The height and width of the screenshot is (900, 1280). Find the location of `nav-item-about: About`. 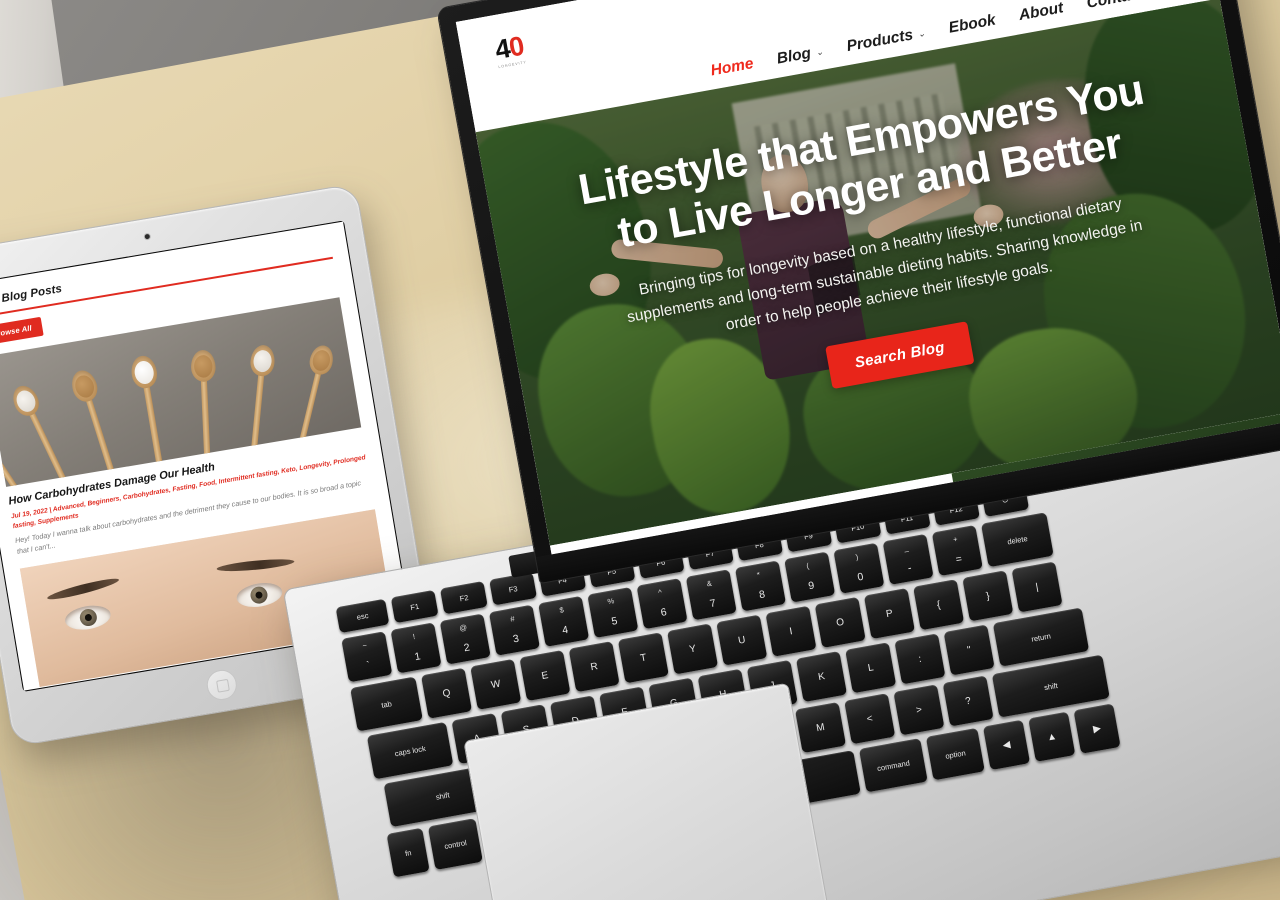

nav-item-about: About is located at coordinates (1041, 12).